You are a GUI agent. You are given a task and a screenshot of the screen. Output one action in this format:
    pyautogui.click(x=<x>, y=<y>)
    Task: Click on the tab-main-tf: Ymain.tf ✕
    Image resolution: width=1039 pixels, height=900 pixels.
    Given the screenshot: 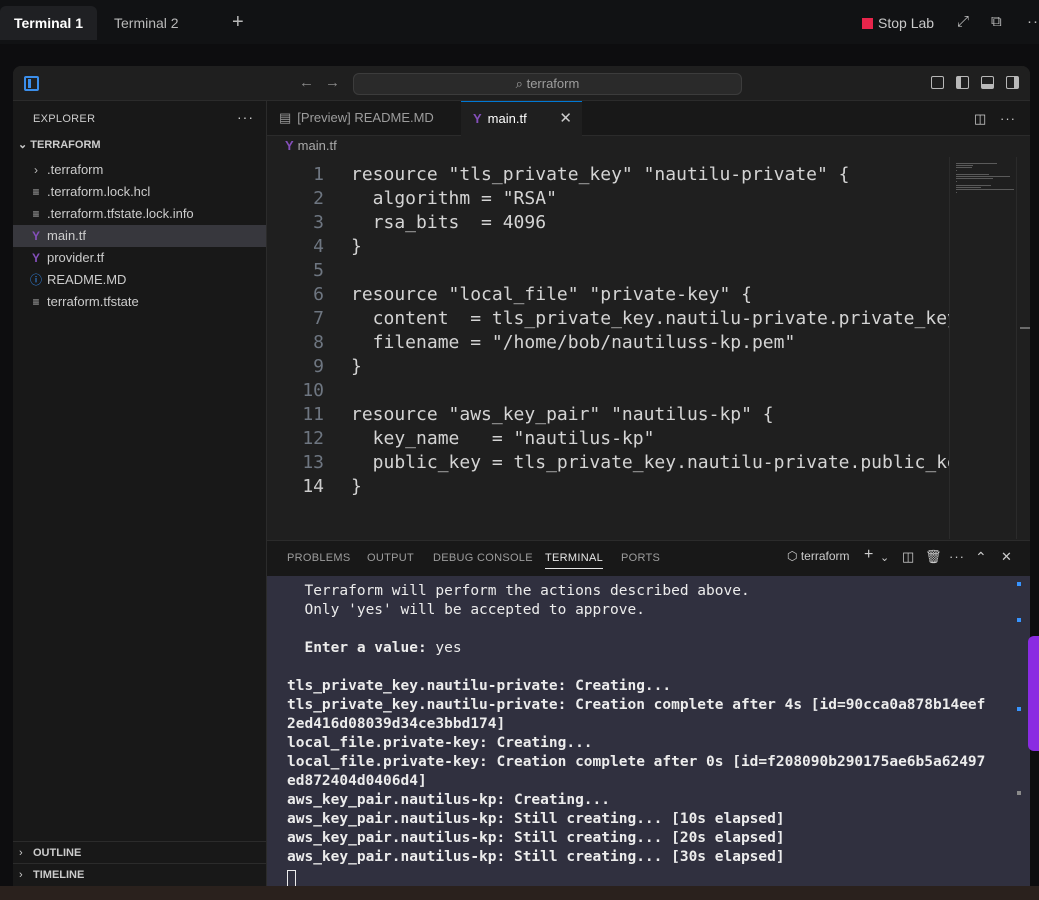 What is the action you would take?
    pyautogui.click(x=521, y=118)
    